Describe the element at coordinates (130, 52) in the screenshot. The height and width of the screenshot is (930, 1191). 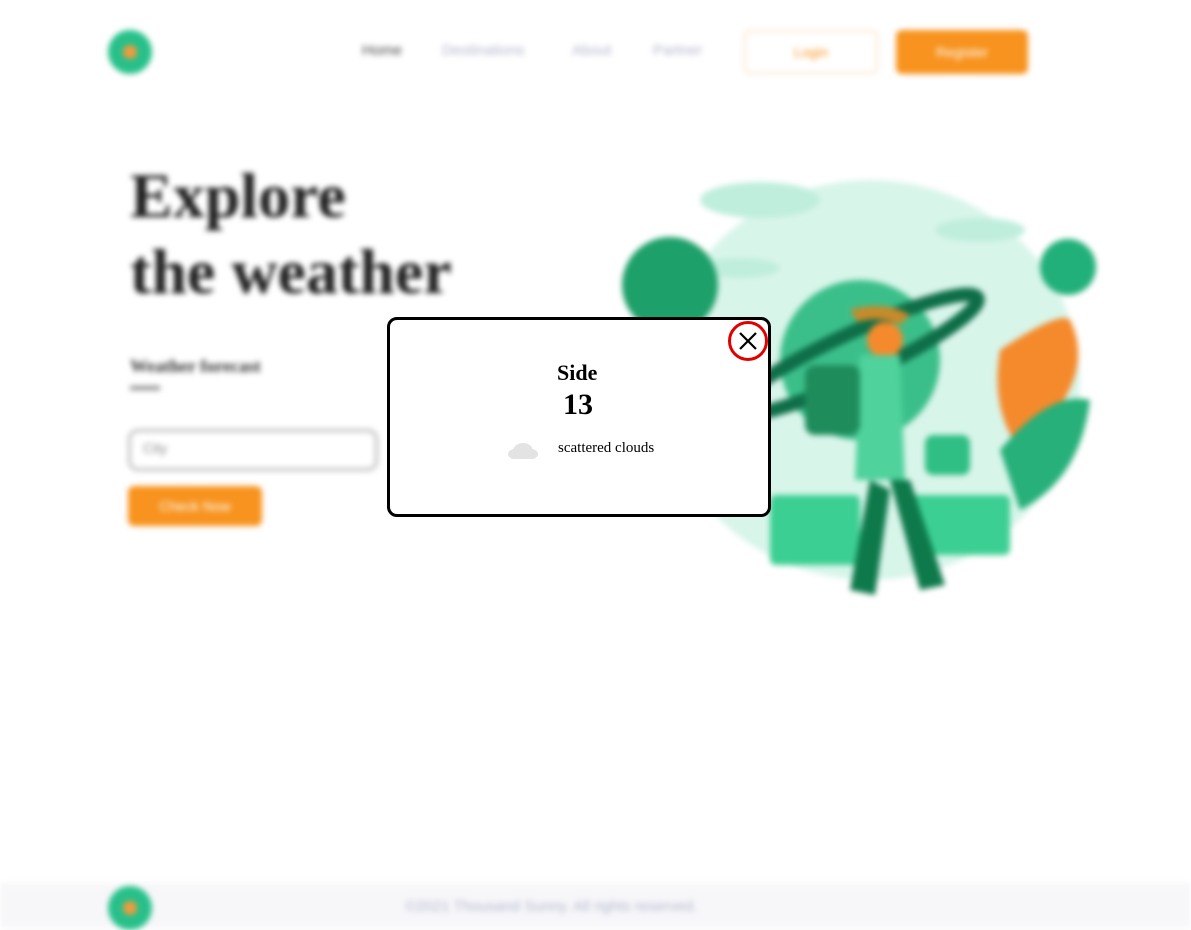
I see `logo` at that location.